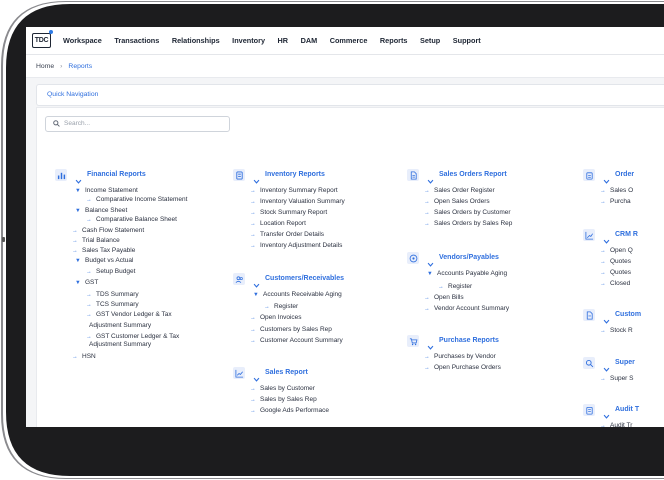  Describe the element at coordinates (460, 357) in the screenshot. I see `report-link-purchases-by-vendor: → Purchases by Vendor` at that location.